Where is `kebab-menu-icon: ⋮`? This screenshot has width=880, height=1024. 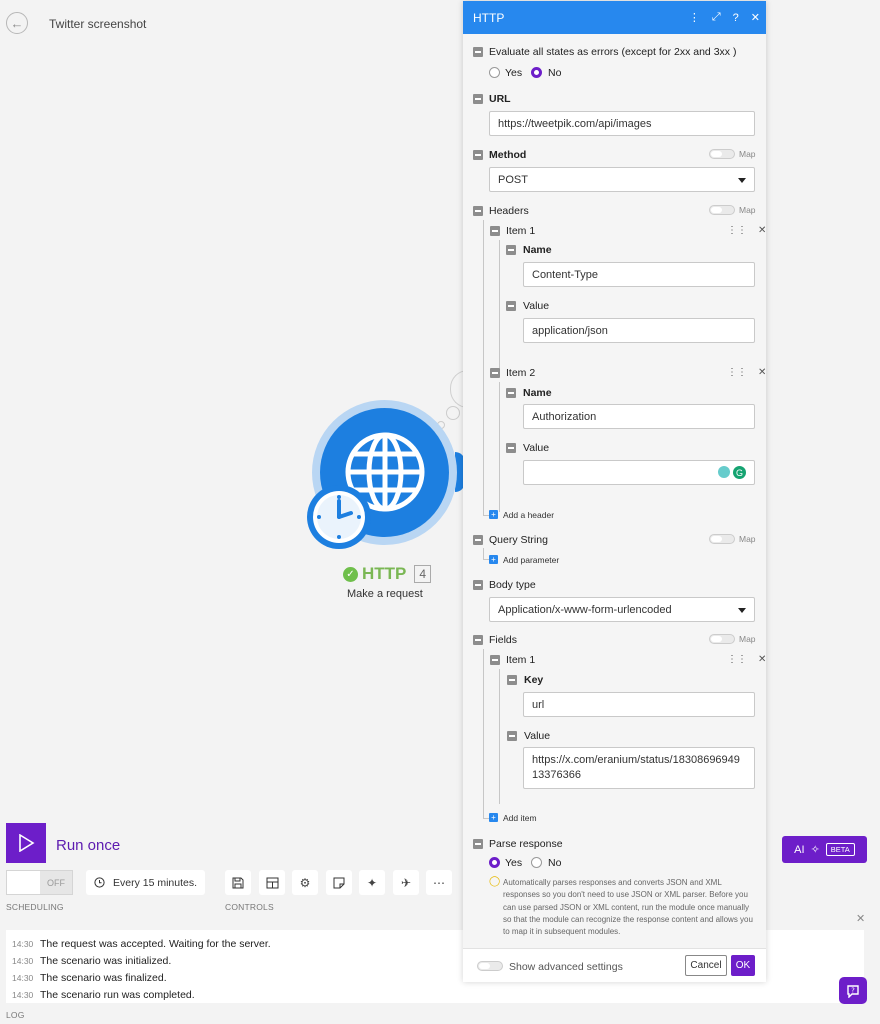 kebab-menu-icon: ⋮ is located at coordinates (694, 17).